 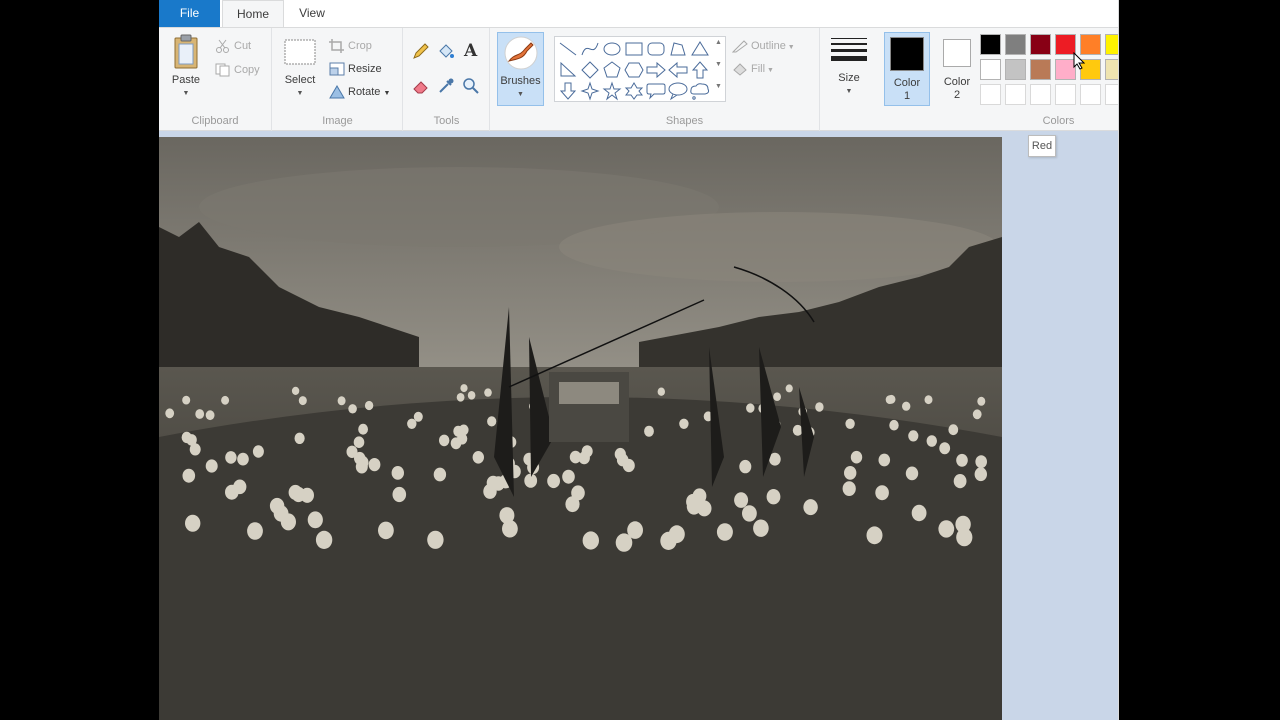 I want to click on size-button: Size ▼, so click(x=849, y=67).